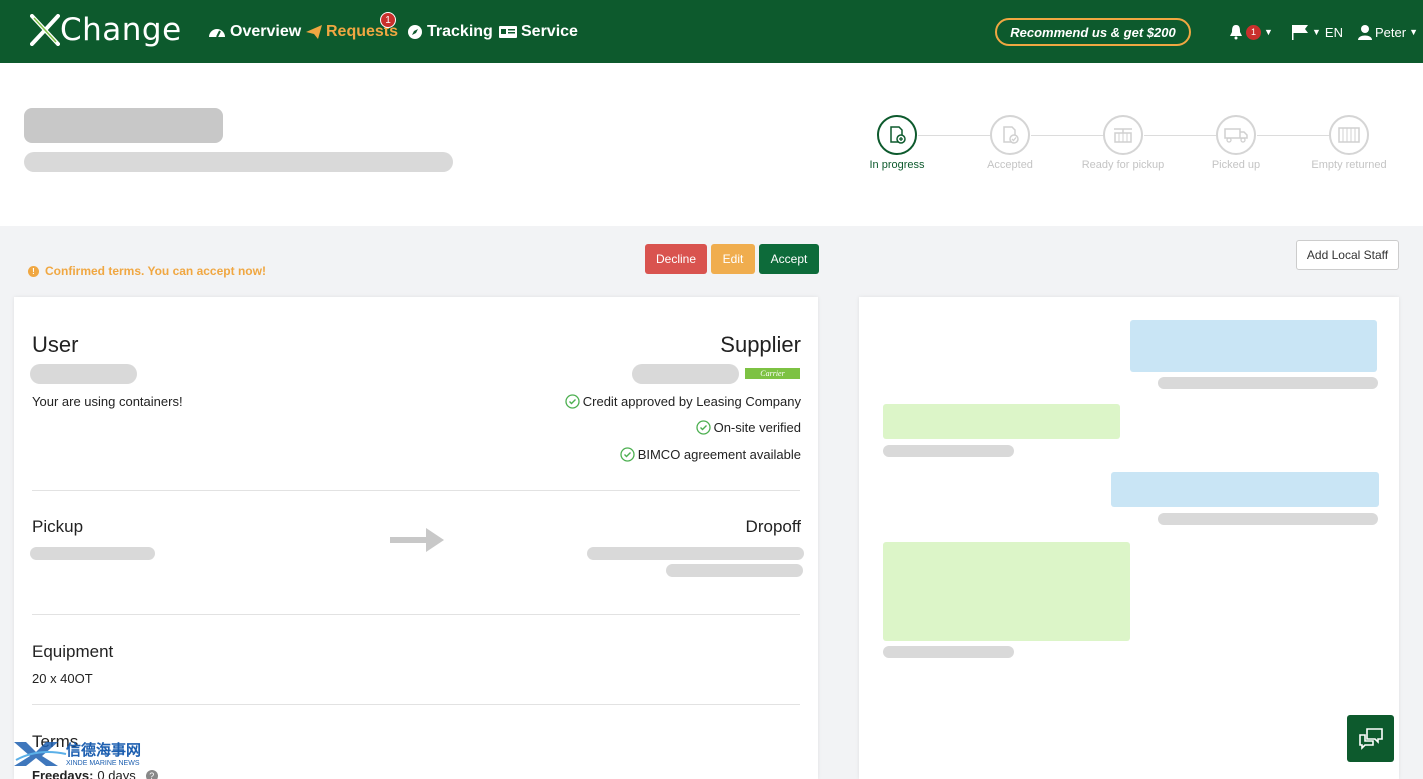 The height and width of the screenshot is (779, 1423). Describe the element at coordinates (1123, 135) in the screenshot. I see `container-crane-icon` at that location.